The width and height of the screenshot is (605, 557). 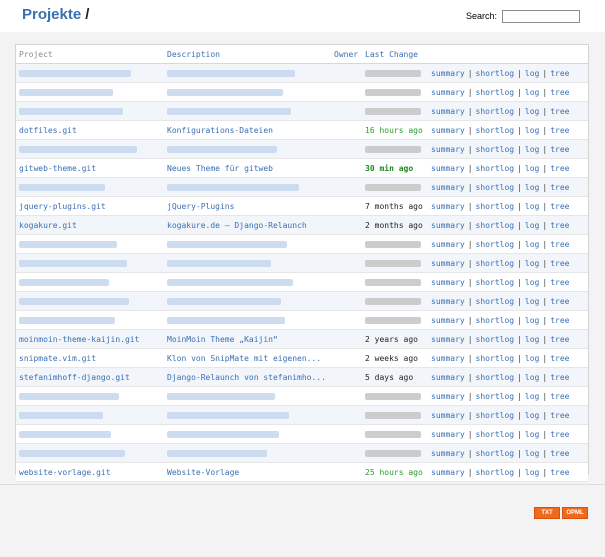 What do you see at coordinates (247, 54) in the screenshot?
I see `column-header-description: Description` at bounding box center [247, 54].